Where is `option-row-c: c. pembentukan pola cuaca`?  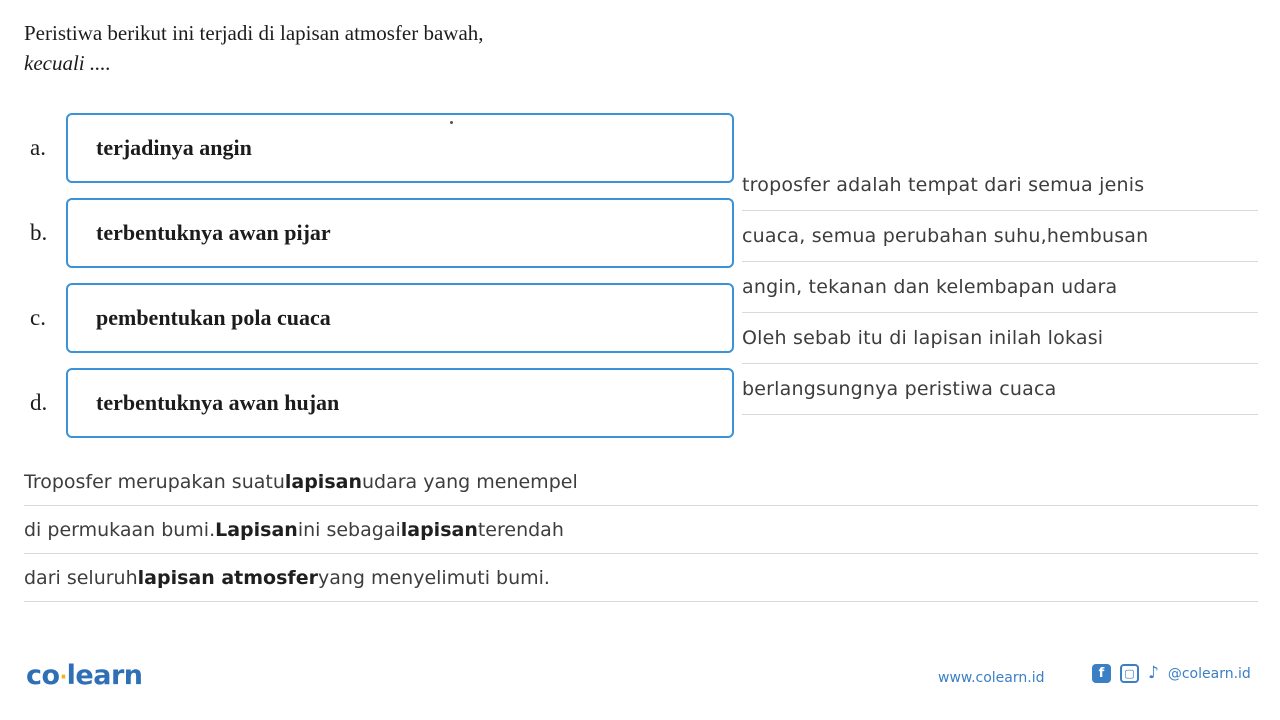 option-row-c: c. pembentukan pola cuaca is located at coordinates (379, 318).